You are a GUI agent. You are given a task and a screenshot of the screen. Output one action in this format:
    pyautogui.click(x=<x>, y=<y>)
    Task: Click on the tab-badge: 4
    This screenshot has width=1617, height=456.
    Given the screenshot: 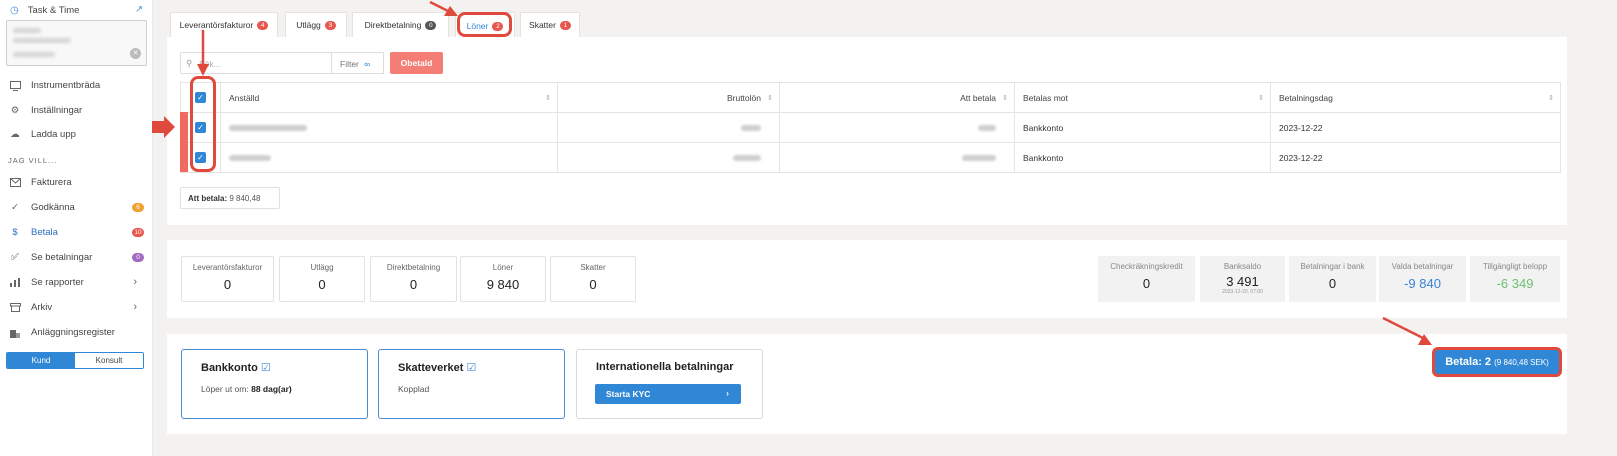 What is the action you would take?
    pyautogui.click(x=263, y=25)
    